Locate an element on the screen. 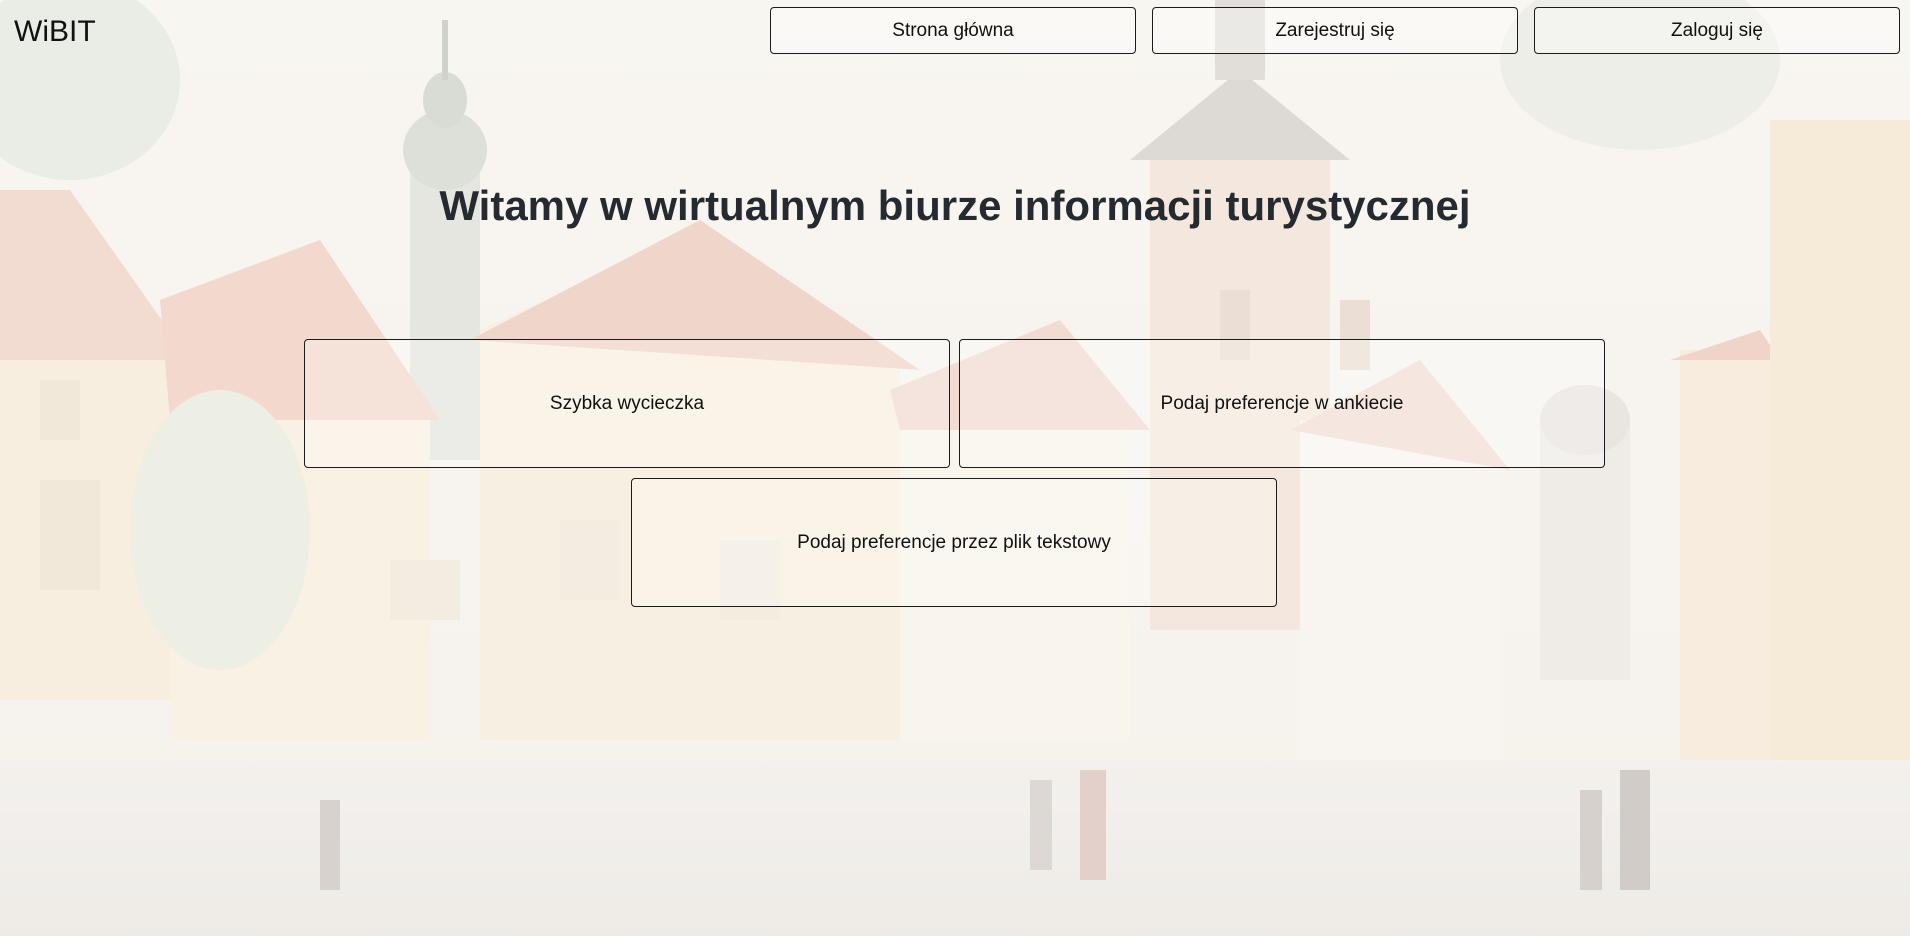  quick-trip-button: Szybka wycieczka is located at coordinates (627, 403).